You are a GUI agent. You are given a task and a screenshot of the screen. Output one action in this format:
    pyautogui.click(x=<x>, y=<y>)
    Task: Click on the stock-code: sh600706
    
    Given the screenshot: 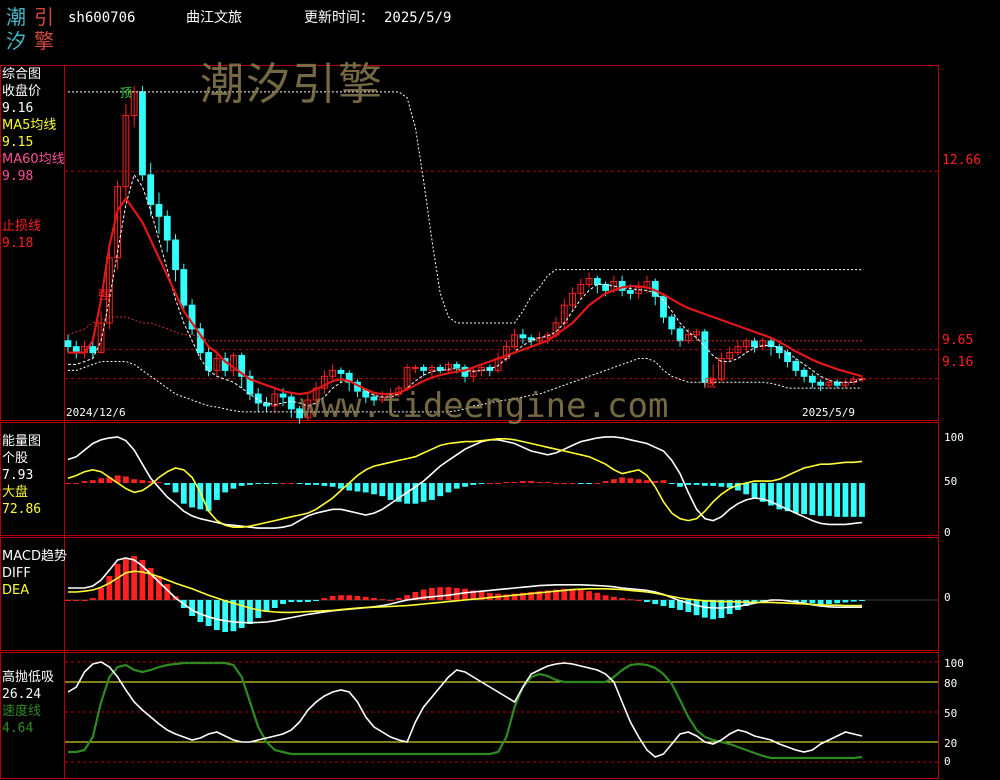 What is the action you would take?
    pyautogui.click(x=102, y=18)
    